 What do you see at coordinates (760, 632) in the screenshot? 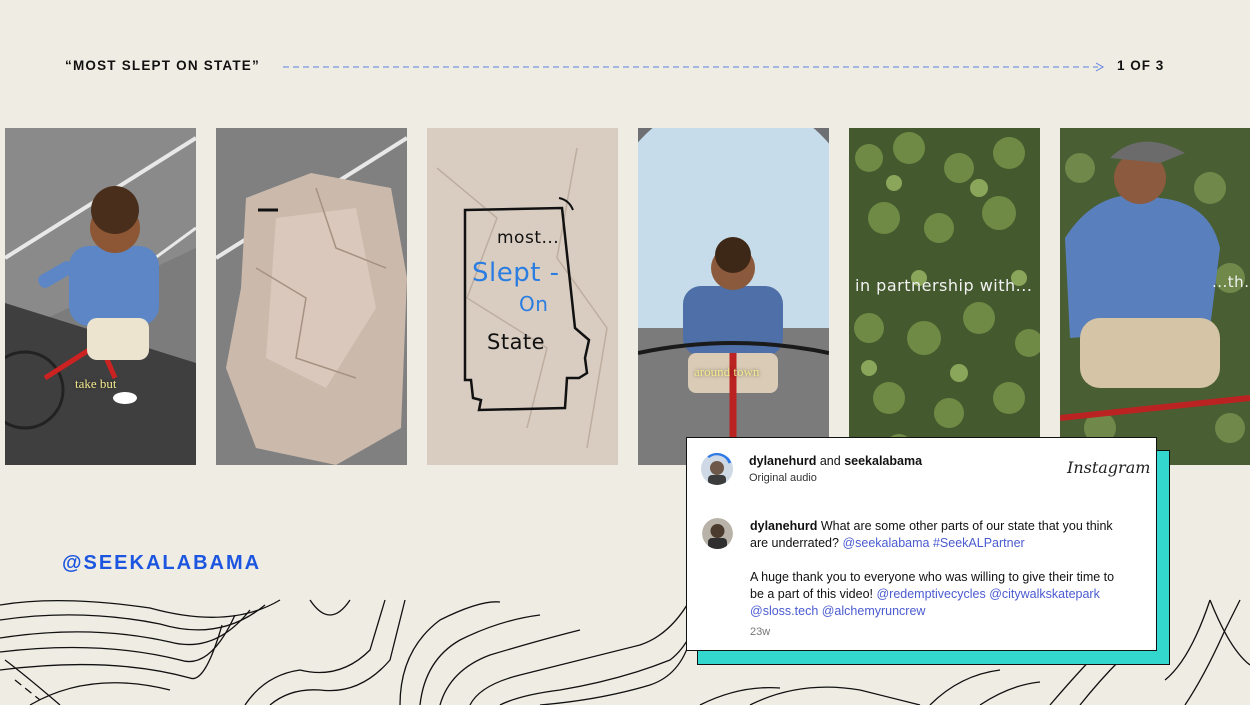
I see `post-timestamp: 23w` at bounding box center [760, 632].